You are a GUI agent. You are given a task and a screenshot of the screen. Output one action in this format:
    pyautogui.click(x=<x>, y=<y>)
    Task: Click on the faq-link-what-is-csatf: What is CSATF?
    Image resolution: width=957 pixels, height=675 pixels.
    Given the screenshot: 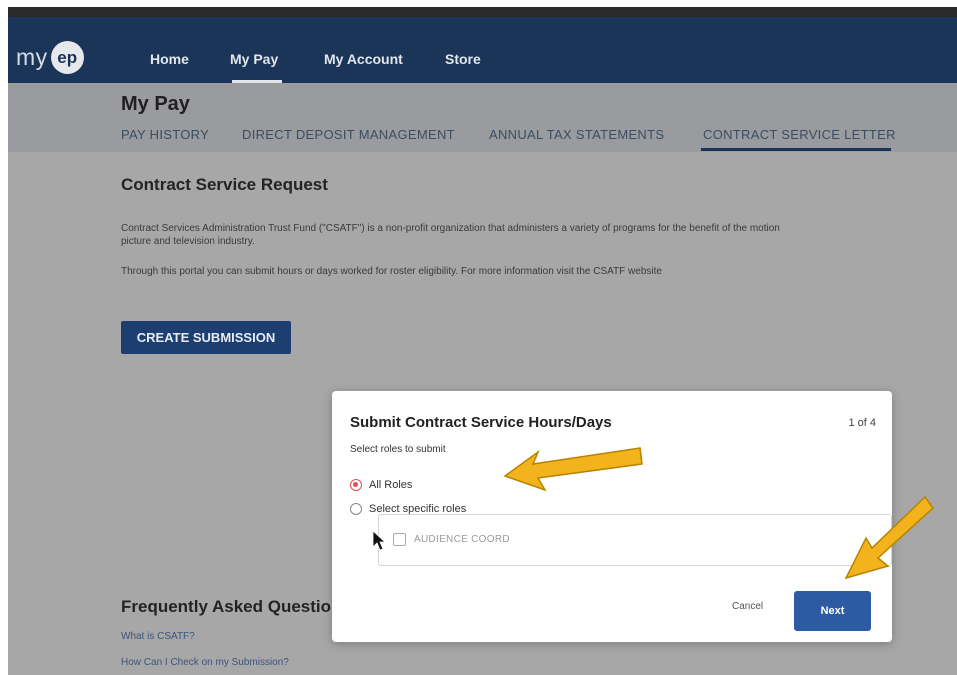 What is the action you would take?
    pyautogui.click(x=158, y=636)
    